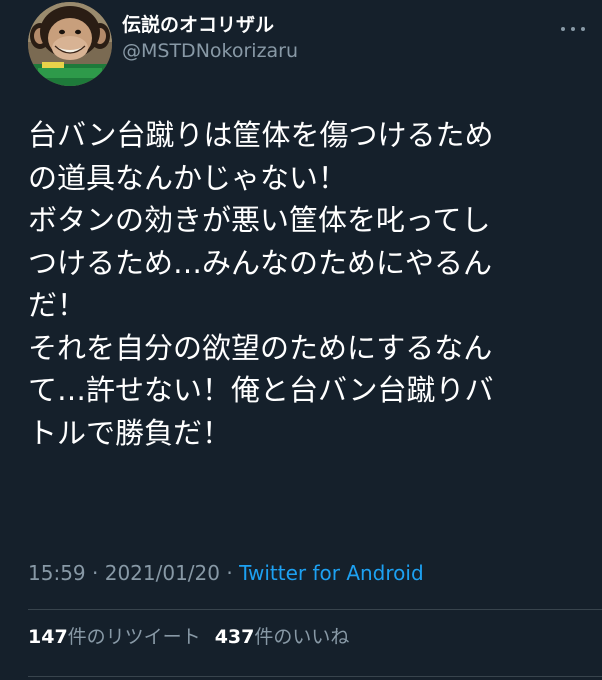 The width and height of the screenshot is (602, 680). Describe the element at coordinates (57, 305) in the screenshot. I see `tweet-text-line: だ！` at that location.